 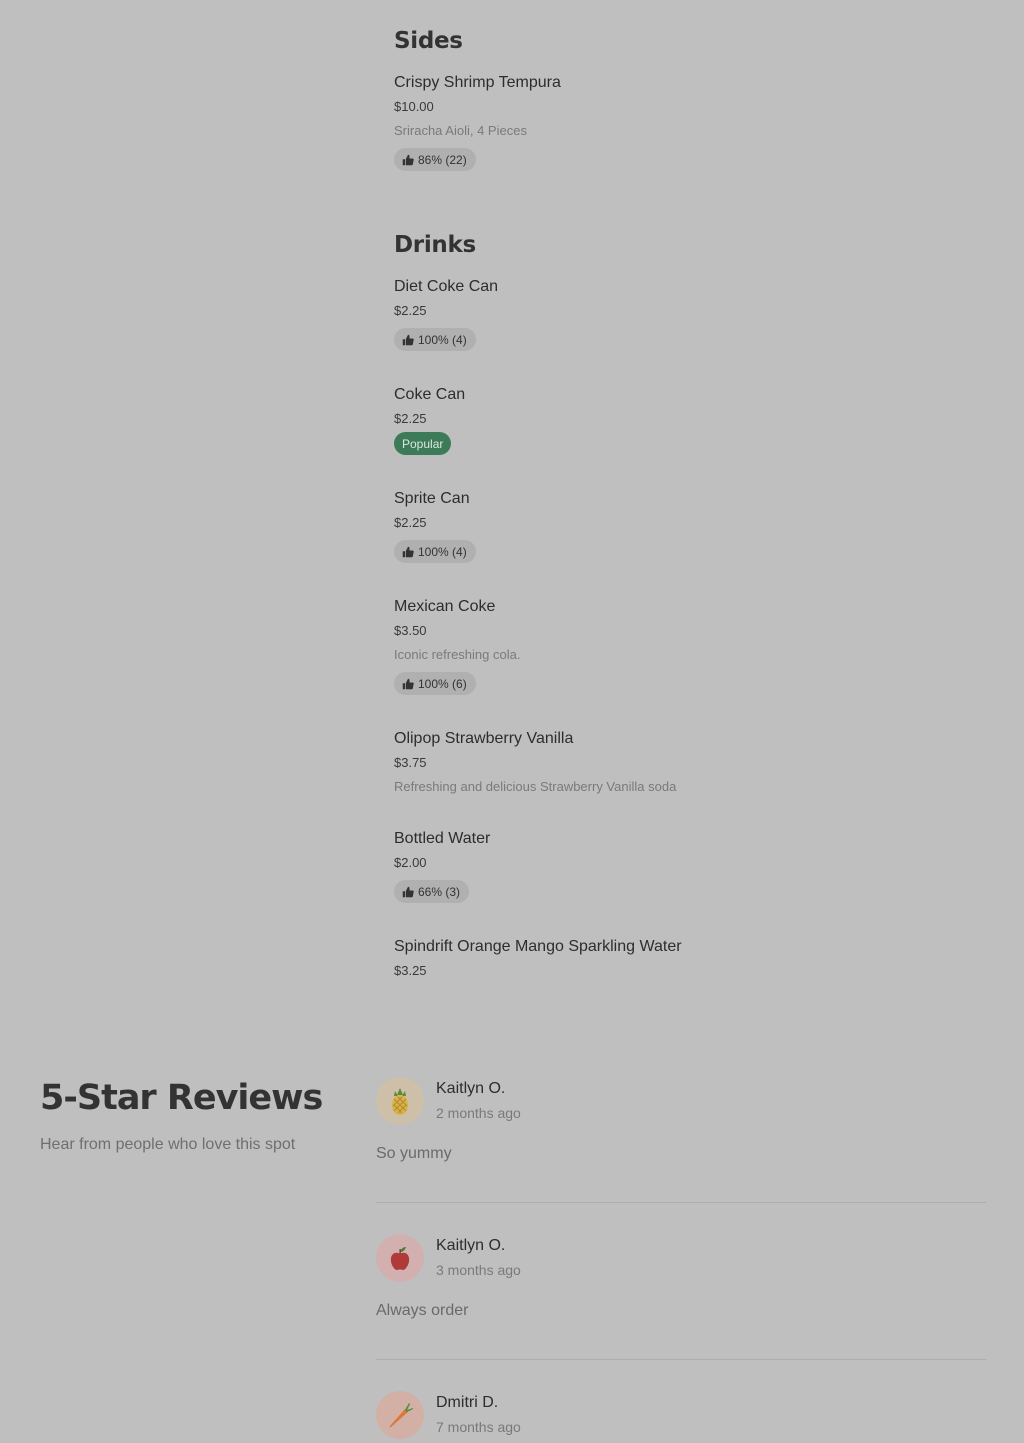 What do you see at coordinates (423, 443) in the screenshot?
I see `popular-badge: Popular` at bounding box center [423, 443].